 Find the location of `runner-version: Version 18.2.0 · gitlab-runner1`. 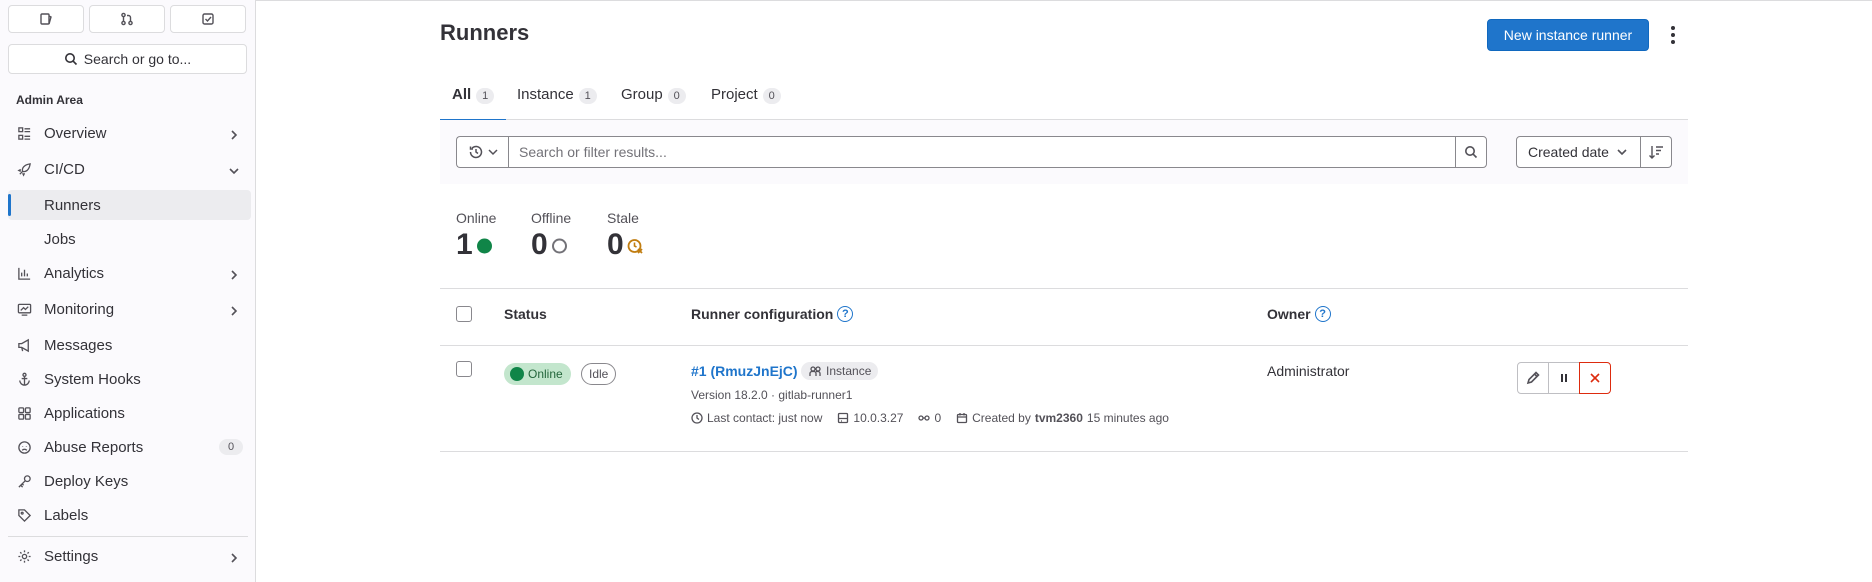

runner-version: Version 18.2.0 · gitlab-runner1 is located at coordinates (772, 395).